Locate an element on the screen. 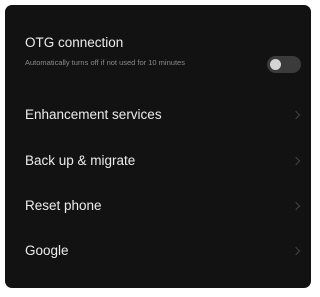  menu-item-enhancement-services: Enhancement services is located at coordinates (158, 115).